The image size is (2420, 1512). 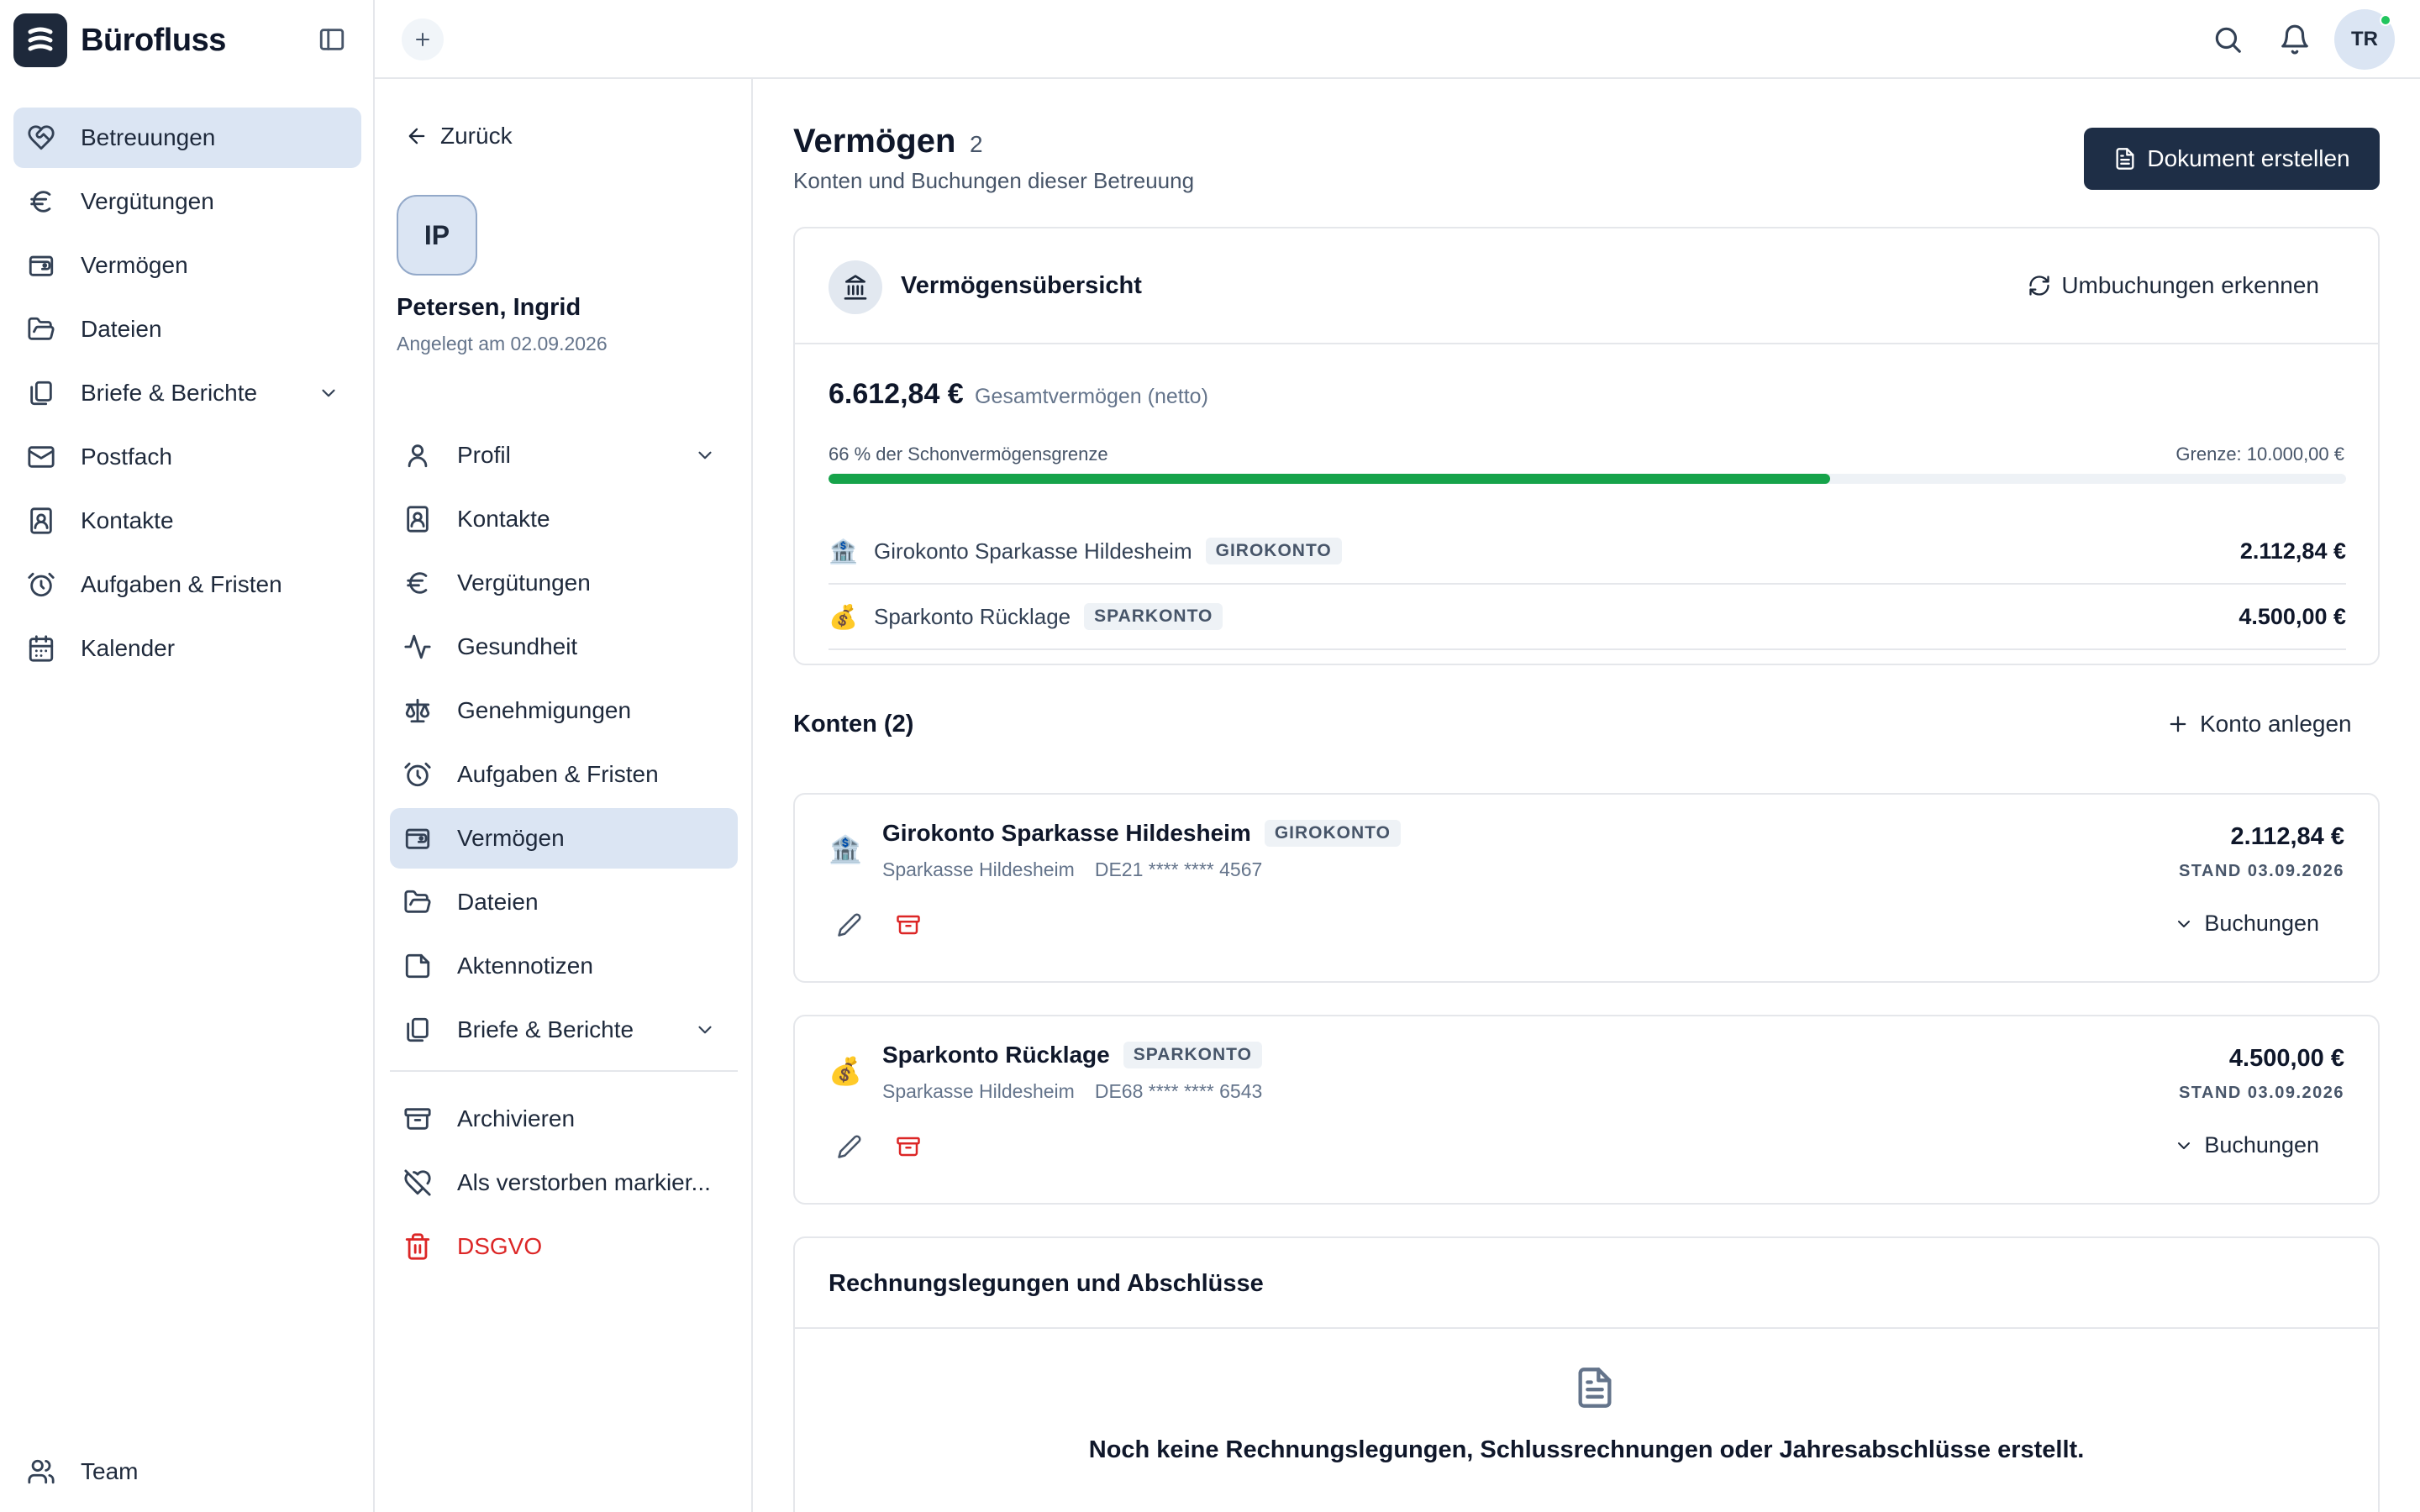 I want to click on total-assets-label: Gesamtvermögen (netto), so click(x=1091, y=396).